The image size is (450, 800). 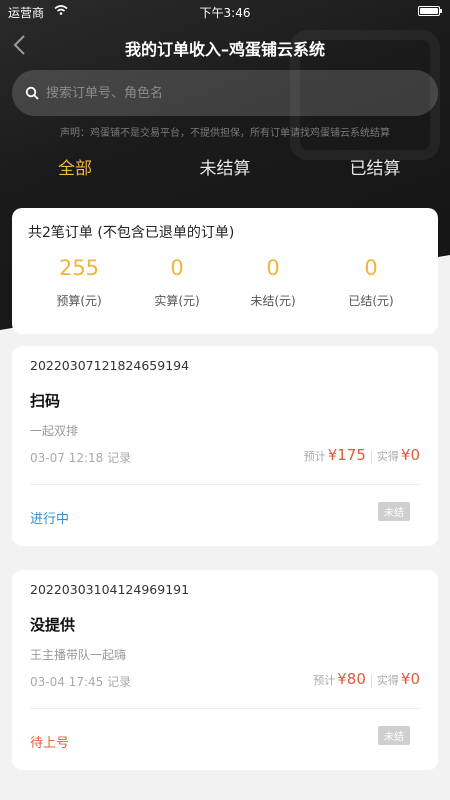 What do you see at coordinates (81, 682) in the screenshot?
I see `order-time: 03-04 17:45 记录` at bounding box center [81, 682].